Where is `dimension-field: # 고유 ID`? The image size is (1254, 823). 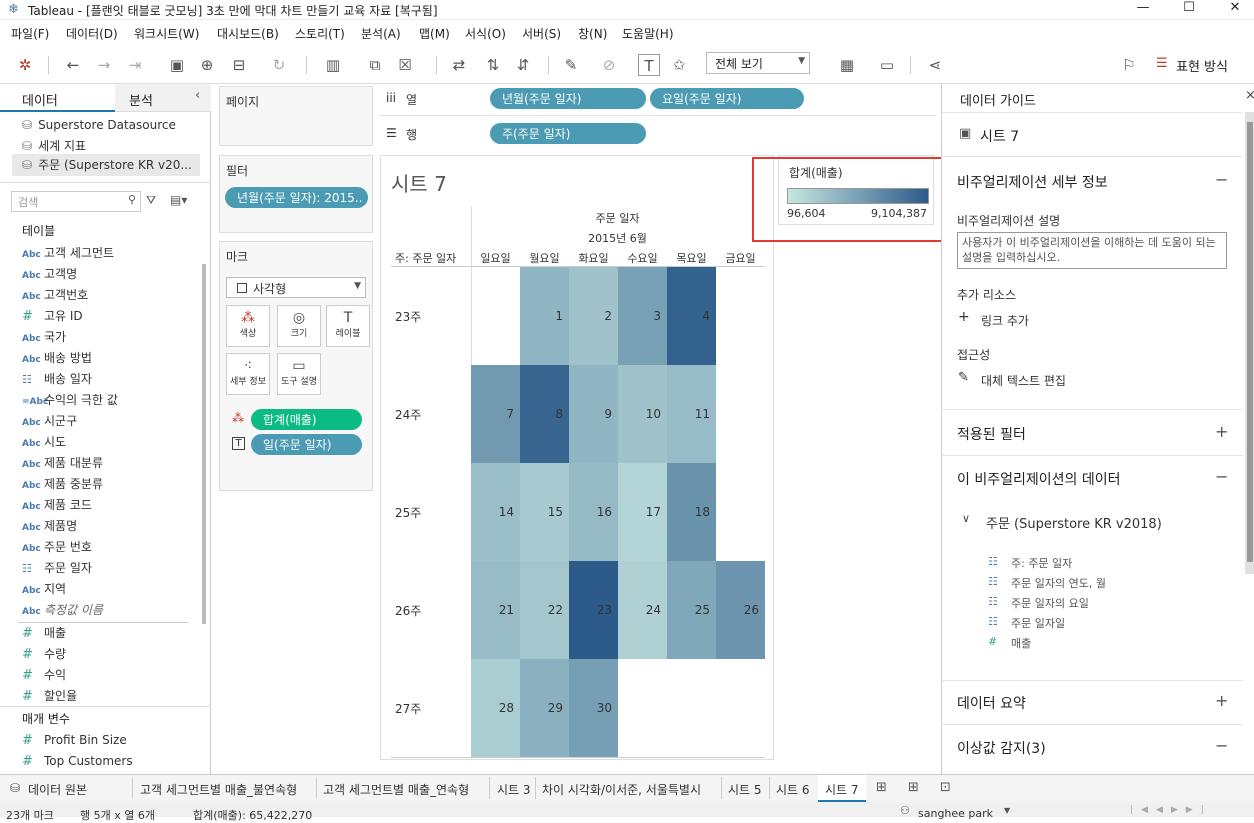 dimension-field: # 고유 ID is located at coordinates (52, 316).